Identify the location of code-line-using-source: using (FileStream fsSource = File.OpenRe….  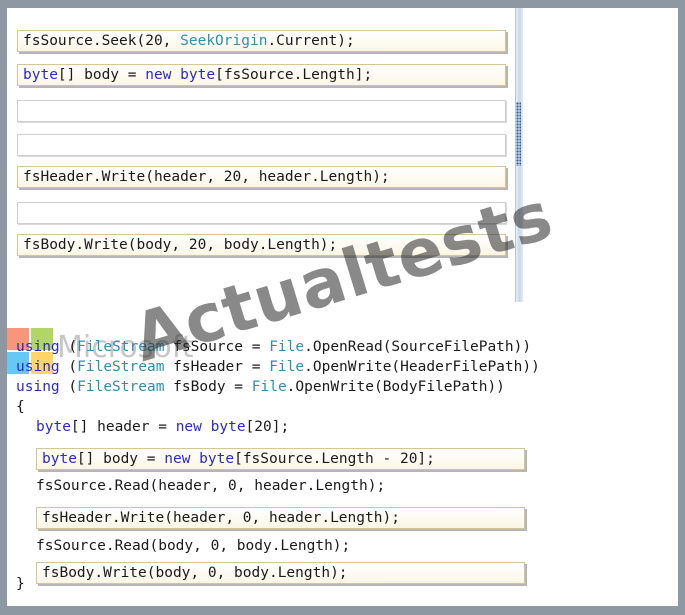
(274, 347).